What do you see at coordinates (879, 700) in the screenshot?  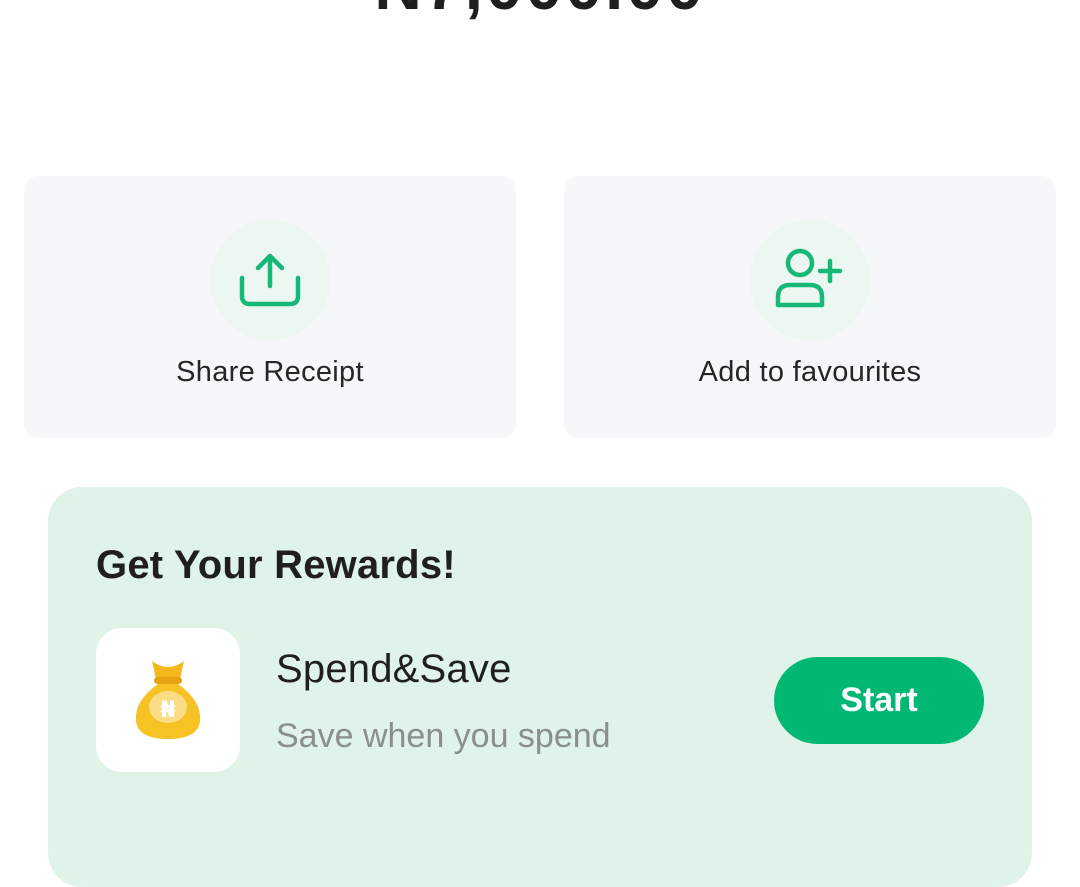 I see `start-button: Start` at bounding box center [879, 700].